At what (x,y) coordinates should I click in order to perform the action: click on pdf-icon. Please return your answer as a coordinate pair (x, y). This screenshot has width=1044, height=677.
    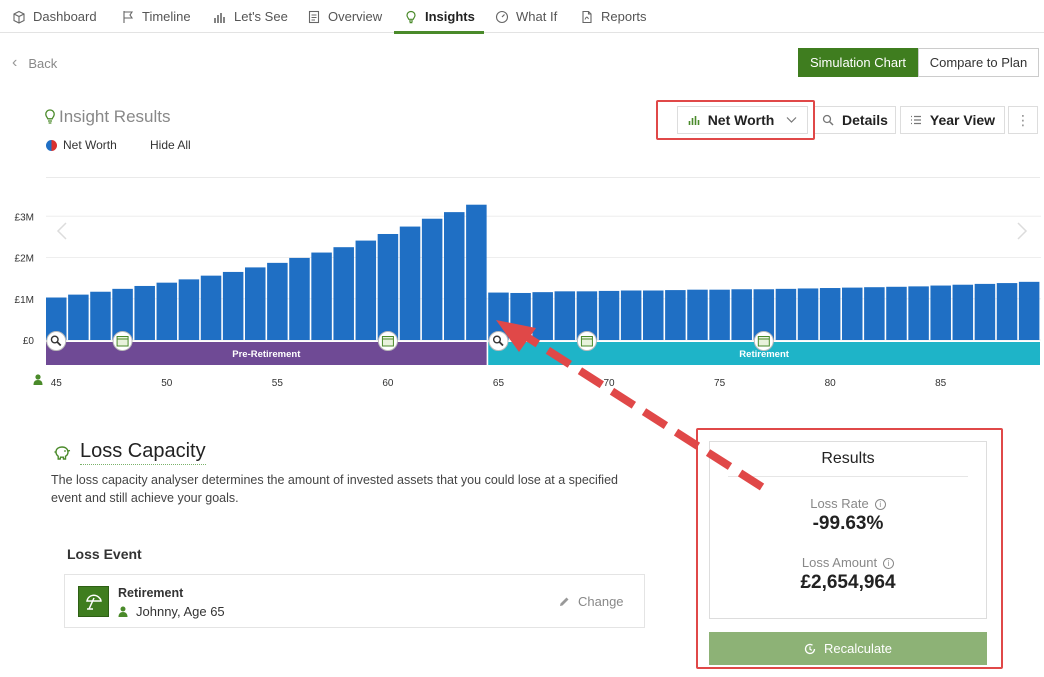
    Looking at the image, I should click on (587, 16).